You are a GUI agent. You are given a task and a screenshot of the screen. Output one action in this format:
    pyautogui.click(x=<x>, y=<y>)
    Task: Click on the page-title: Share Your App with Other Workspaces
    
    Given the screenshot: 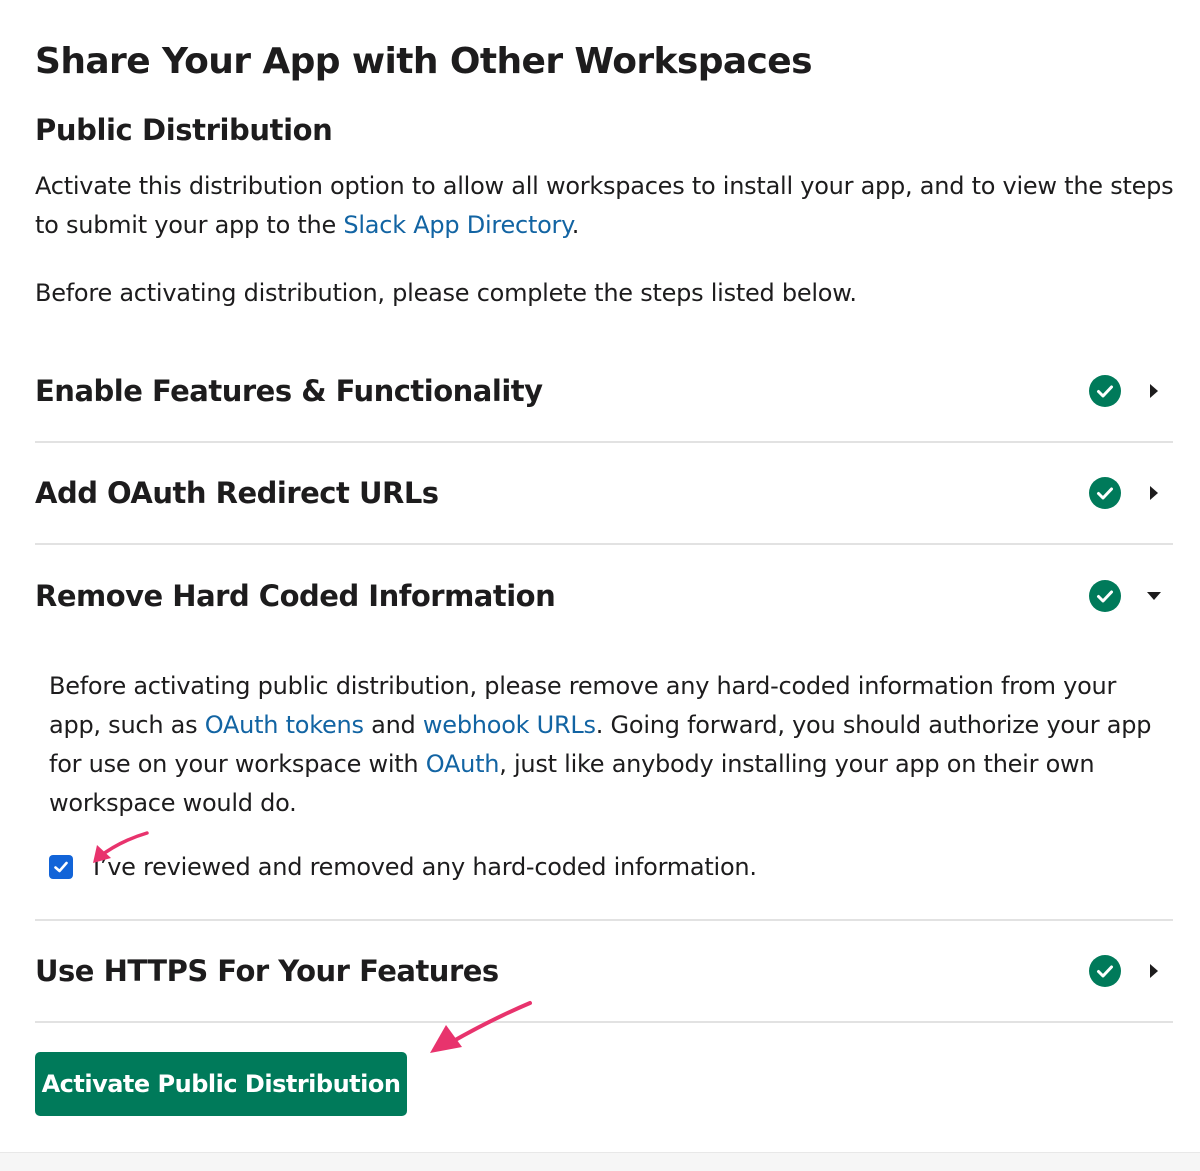 What is the action you would take?
    pyautogui.click(x=424, y=61)
    